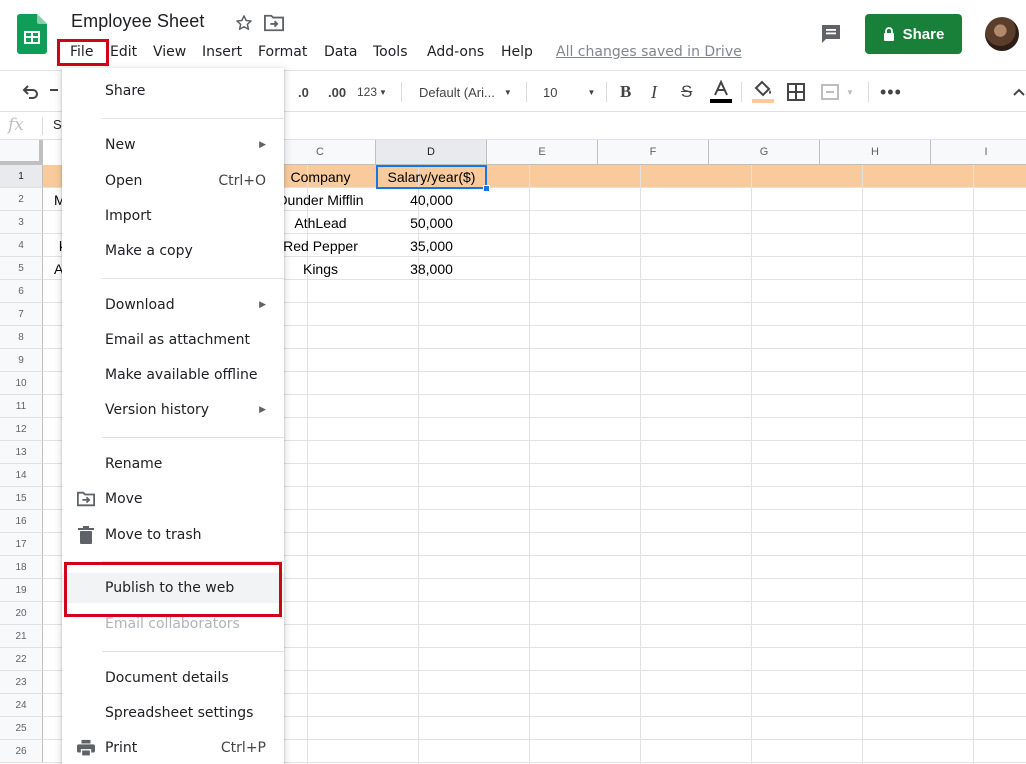  Describe the element at coordinates (21, 636) in the screenshot. I see `row-header: 21` at that location.